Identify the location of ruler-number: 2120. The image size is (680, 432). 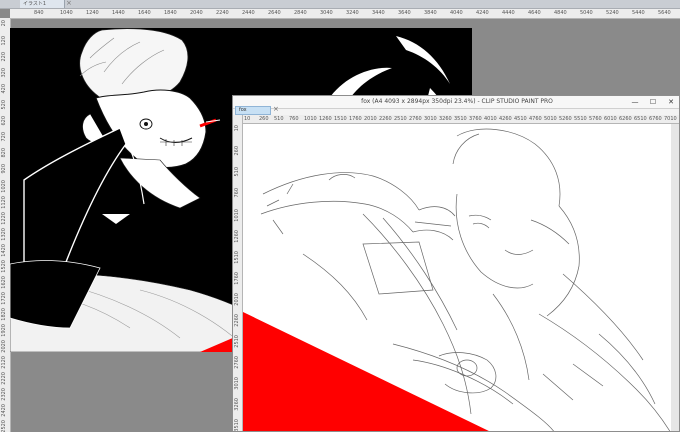
(4, 362).